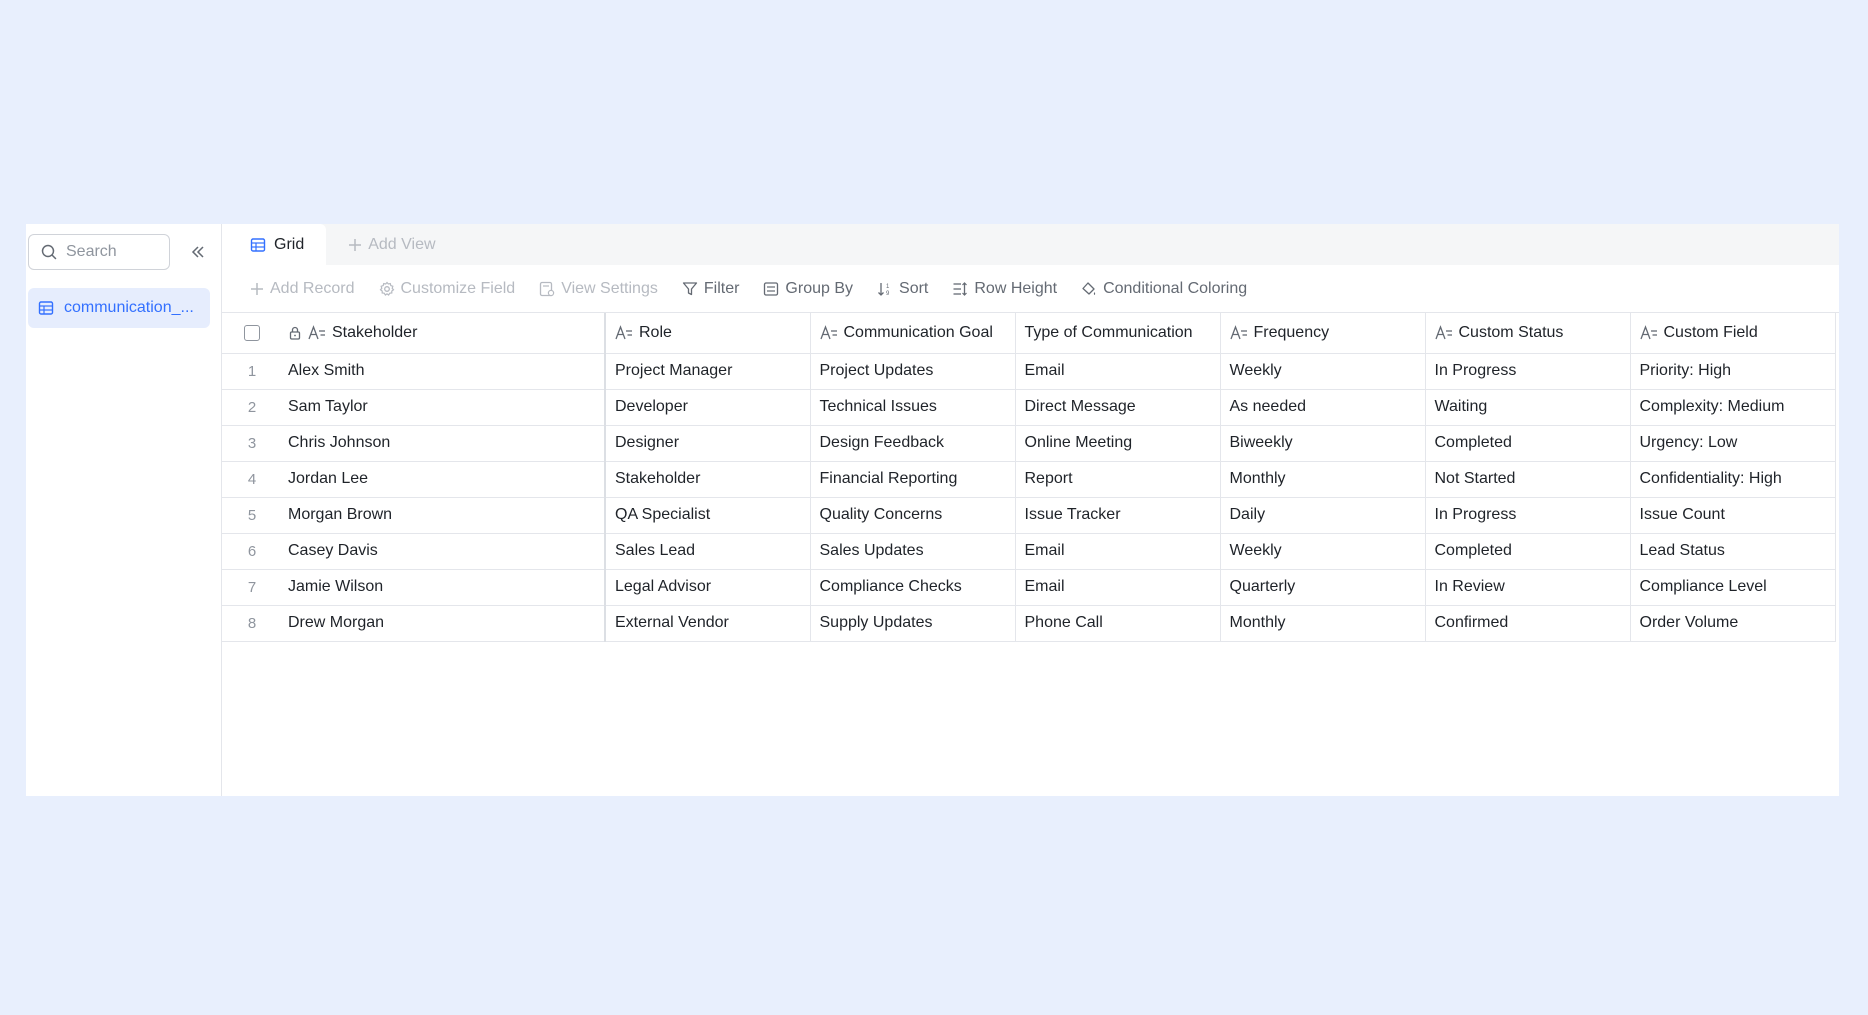 This screenshot has width=1868, height=1015. Describe the element at coordinates (1323, 443) in the screenshot. I see `table-cell: Biweekly` at that location.